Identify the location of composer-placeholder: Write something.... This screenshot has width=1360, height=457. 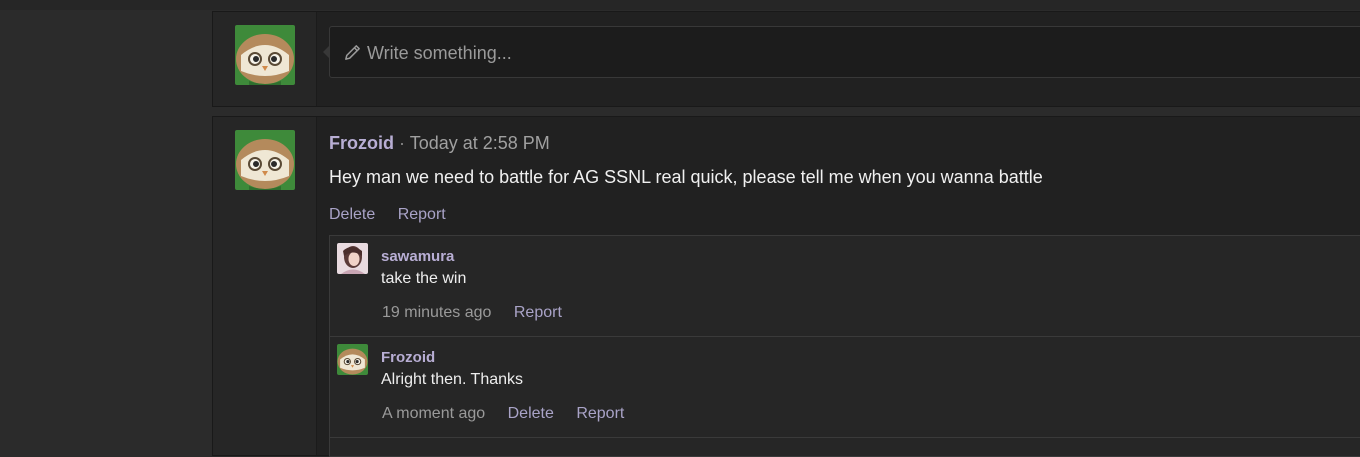
(439, 53).